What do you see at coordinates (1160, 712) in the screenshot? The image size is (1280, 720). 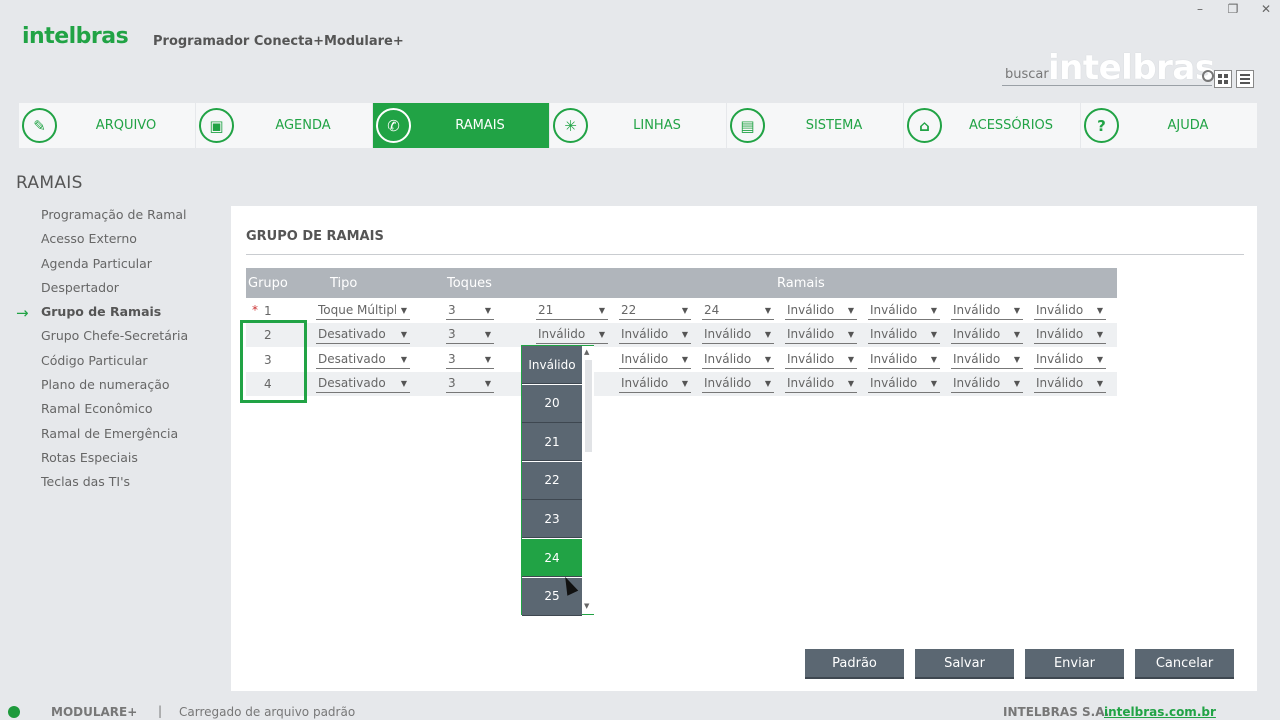 I see `website-link: intelbras.com.br` at bounding box center [1160, 712].